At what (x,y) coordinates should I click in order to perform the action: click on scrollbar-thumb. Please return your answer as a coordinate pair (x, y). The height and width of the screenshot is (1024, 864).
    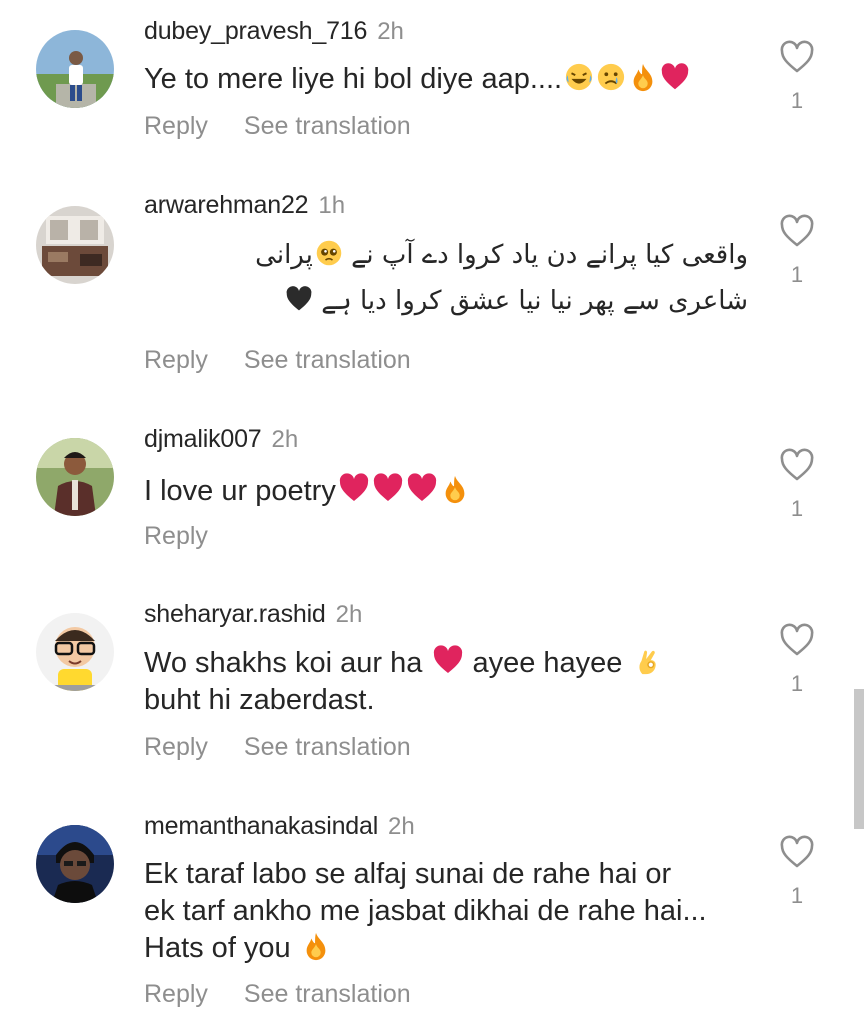
    Looking at the image, I should click on (859, 759).